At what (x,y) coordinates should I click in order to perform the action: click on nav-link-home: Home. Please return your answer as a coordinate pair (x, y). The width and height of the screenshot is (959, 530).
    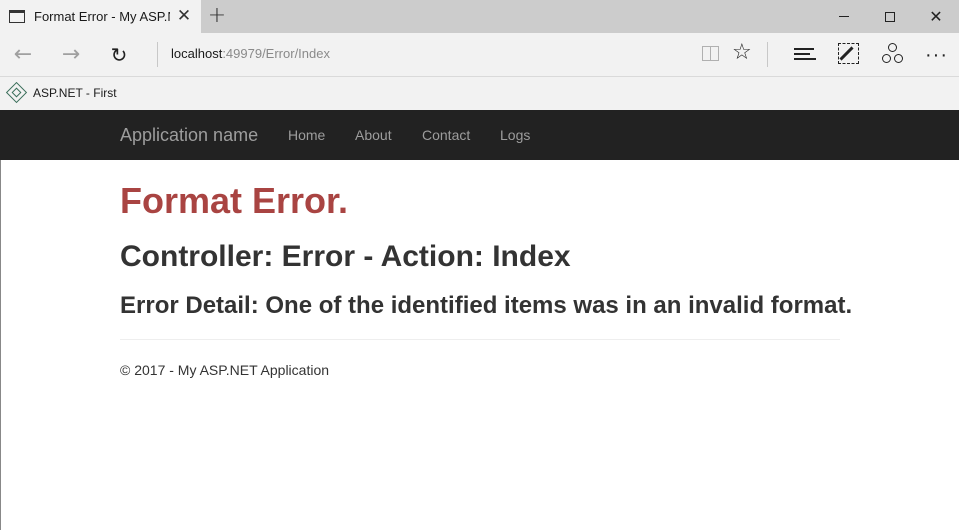
    Looking at the image, I should click on (306, 135).